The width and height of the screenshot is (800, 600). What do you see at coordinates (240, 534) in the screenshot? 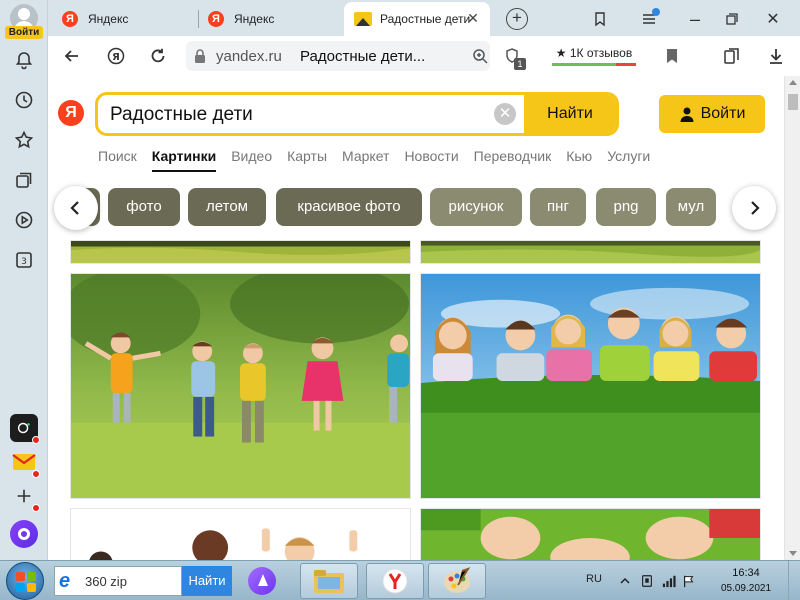
I see `image-result-kids-thumbsup` at bounding box center [240, 534].